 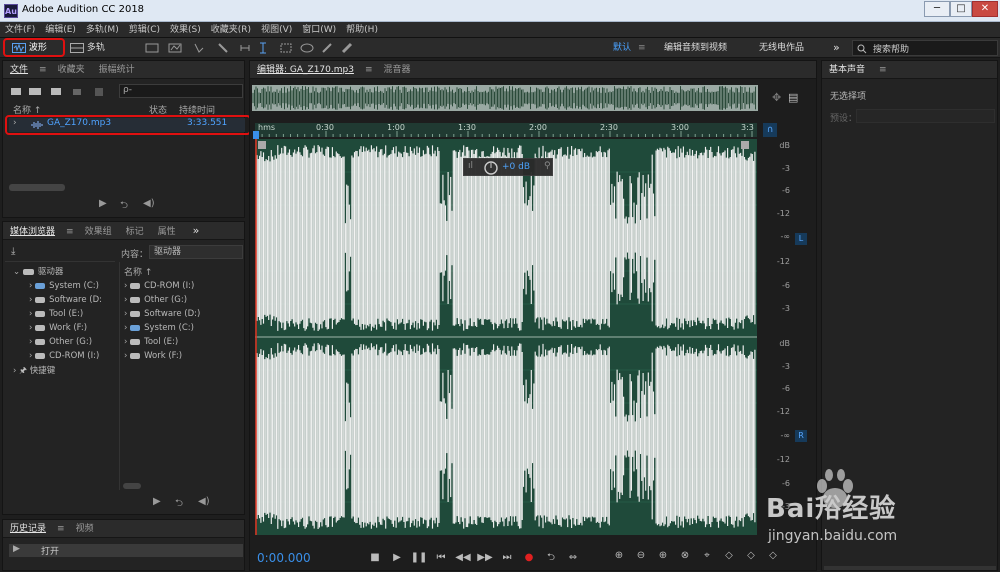 What do you see at coordinates (167, 232) in the screenshot?
I see `tab-properties: 属性` at bounding box center [167, 232].